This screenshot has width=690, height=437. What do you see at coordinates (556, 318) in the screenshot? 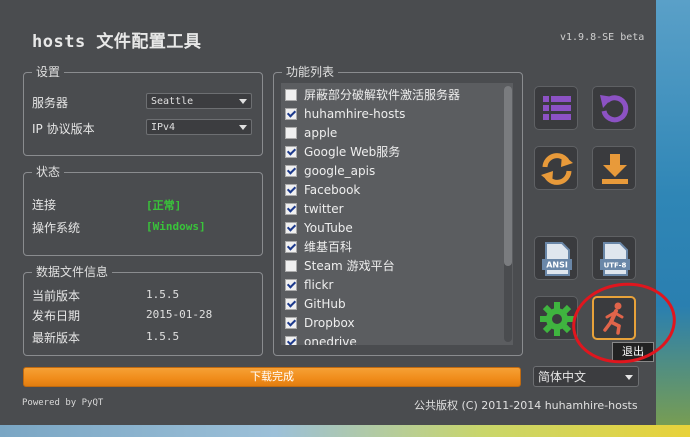
I see `settings-button` at bounding box center [556, 318].